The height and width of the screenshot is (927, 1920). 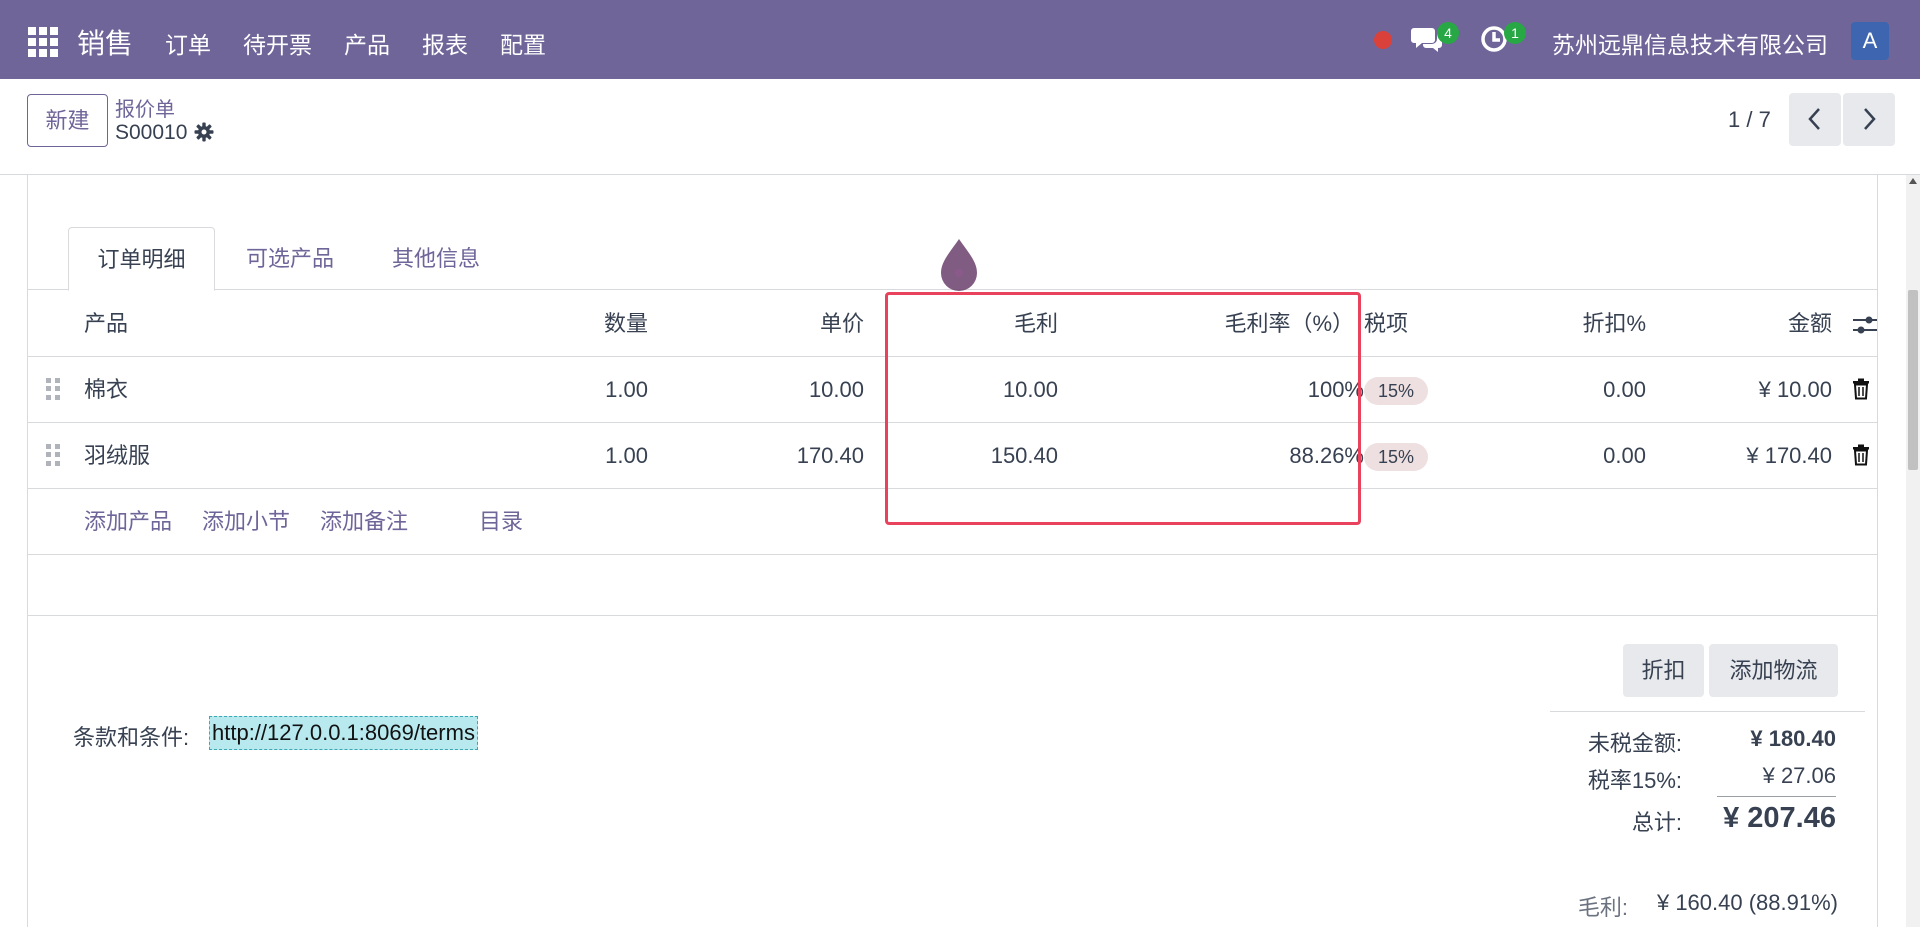 What do you see at coordinates (960, 39) in the screenshot?
I see `top-navbar: 销售 订单 待开票 产品 报表 配置 4 1 苏州远鼎信息技术有限公司 A` at bounding box center [960, 39].